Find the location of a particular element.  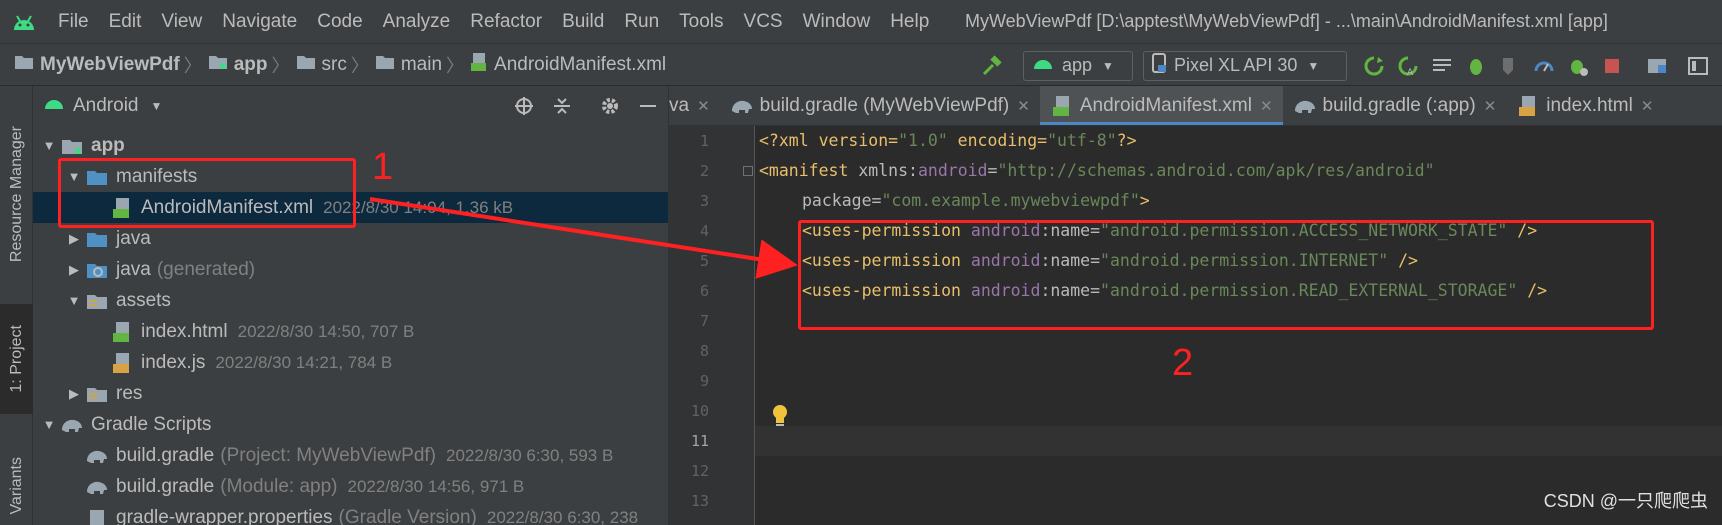

line-number: 13 is located at coordinates (699, 501).